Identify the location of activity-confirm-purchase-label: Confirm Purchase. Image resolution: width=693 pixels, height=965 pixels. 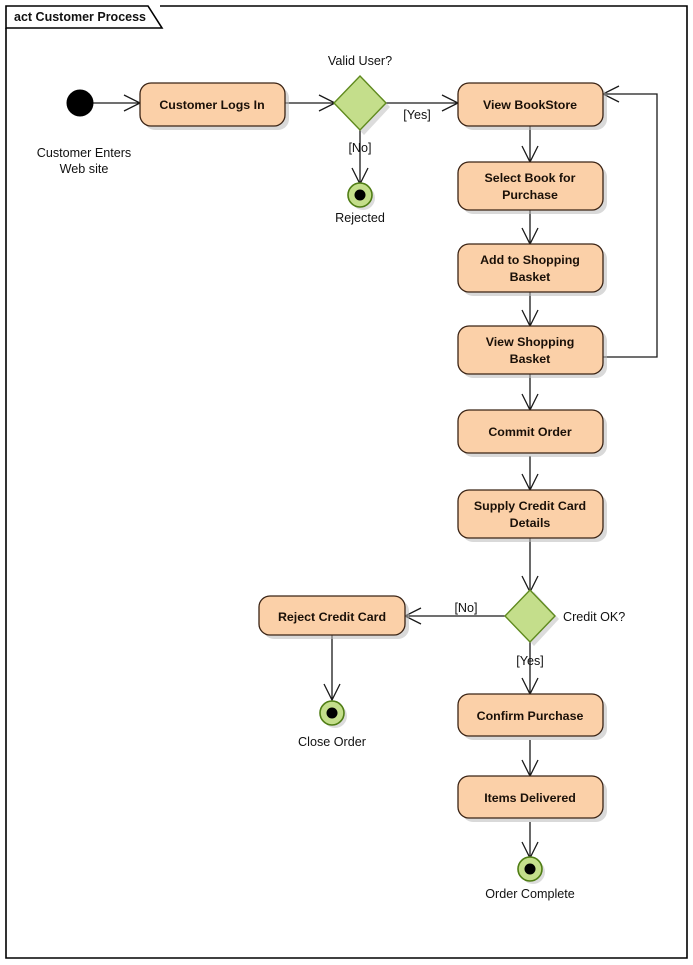
(530, 716).